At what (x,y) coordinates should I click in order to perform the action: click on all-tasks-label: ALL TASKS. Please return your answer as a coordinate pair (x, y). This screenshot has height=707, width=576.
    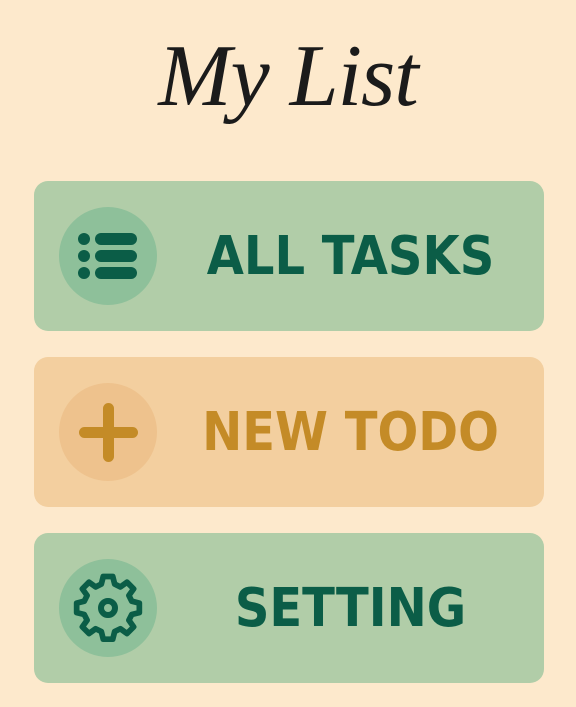
    Looking at the image, I should click on (350, 256).